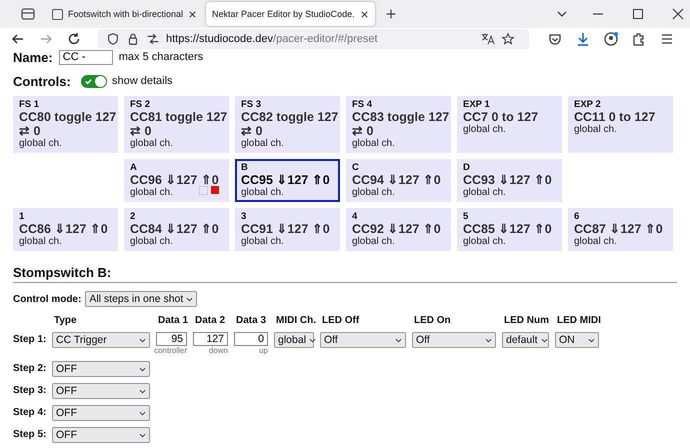  Describe the element at coordinates (88, 81) in the screenshot. I see `check-icon` at that location.